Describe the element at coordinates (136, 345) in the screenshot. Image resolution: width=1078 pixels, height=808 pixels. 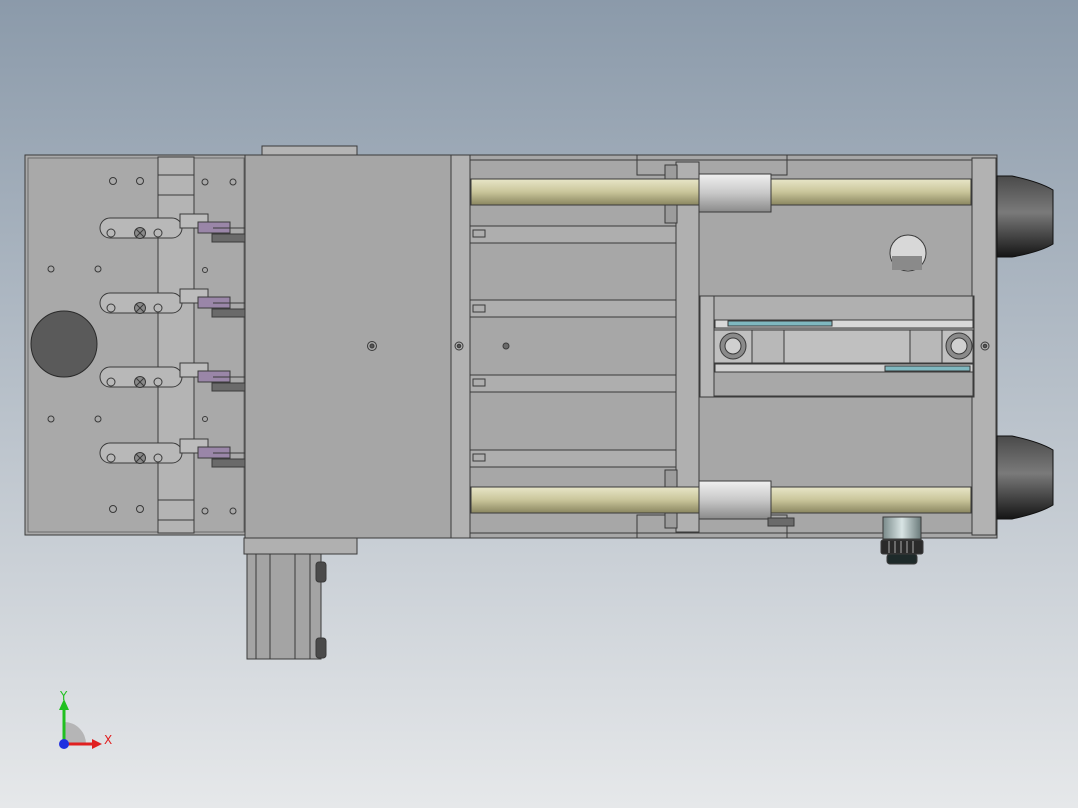
I see `left-clamp-plate` at that location.